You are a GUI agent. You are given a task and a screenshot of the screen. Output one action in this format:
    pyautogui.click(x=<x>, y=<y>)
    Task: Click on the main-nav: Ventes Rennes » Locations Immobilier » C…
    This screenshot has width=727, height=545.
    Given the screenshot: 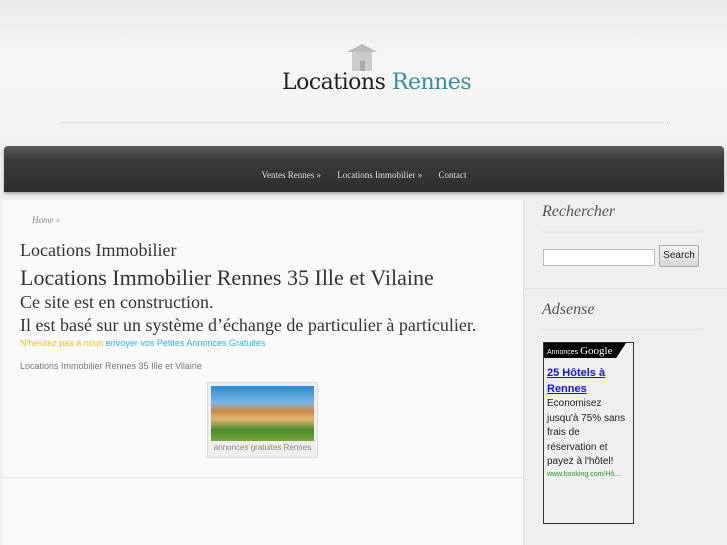 What is the action you would take?
    pyautogui.click(x=364, y=169)
    